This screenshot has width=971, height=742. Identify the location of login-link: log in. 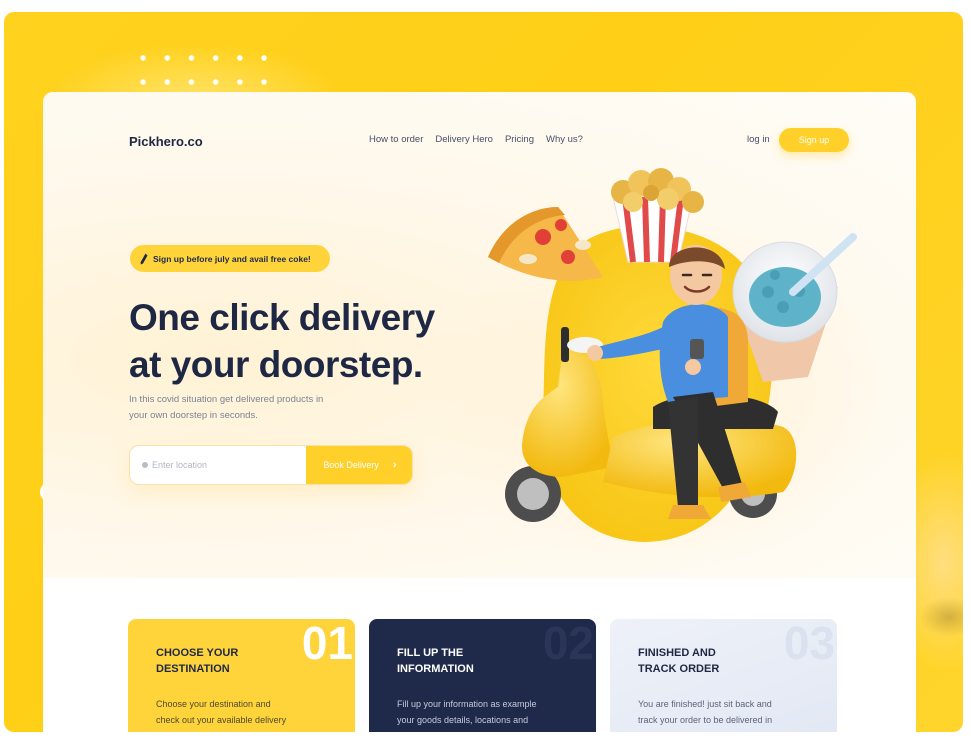
(758, 139).